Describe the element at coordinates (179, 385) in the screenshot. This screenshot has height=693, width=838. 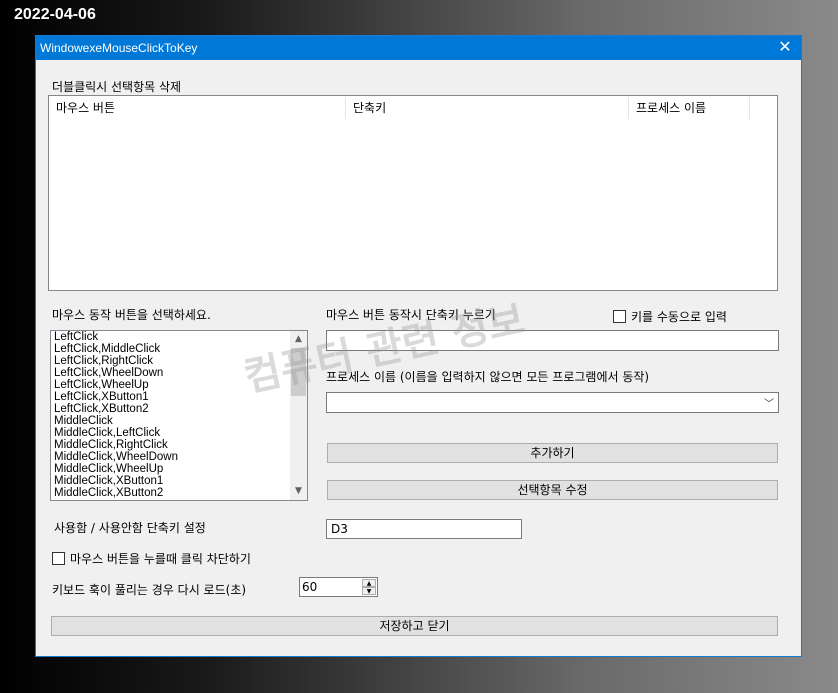
I see `list-item: LeftClick,WheelUp` at that location.